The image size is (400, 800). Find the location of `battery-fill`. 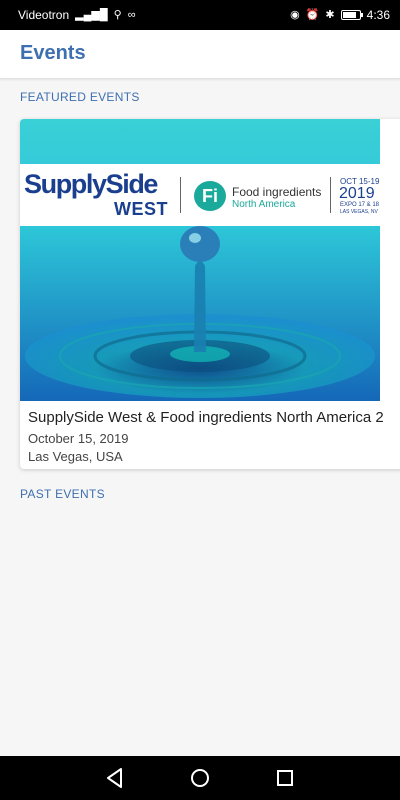

battery-fill is located at coordinates (349, 15).